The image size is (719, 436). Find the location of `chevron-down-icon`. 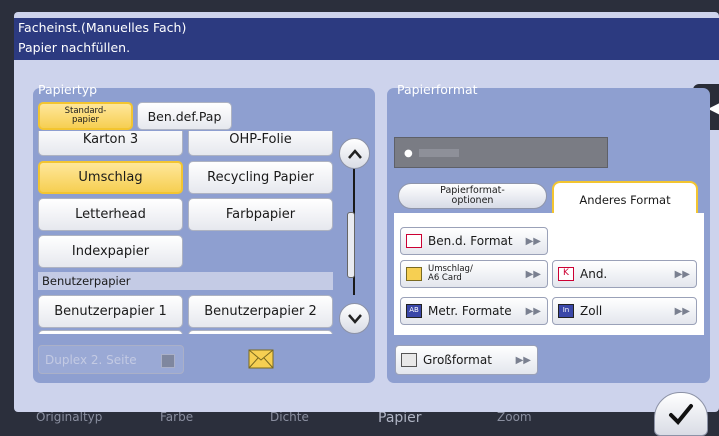

chevron-down-icon is located at coordinates (354, 318).